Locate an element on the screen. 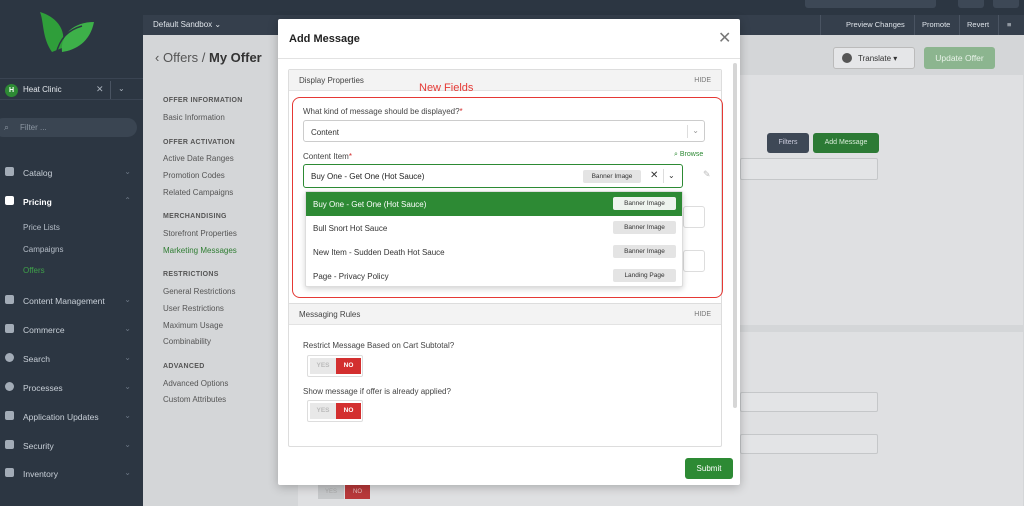 This screenshot has height=506, width=1024. menu-item-marketing-messages: Marketing Messages is located at coordinates (200, 250).